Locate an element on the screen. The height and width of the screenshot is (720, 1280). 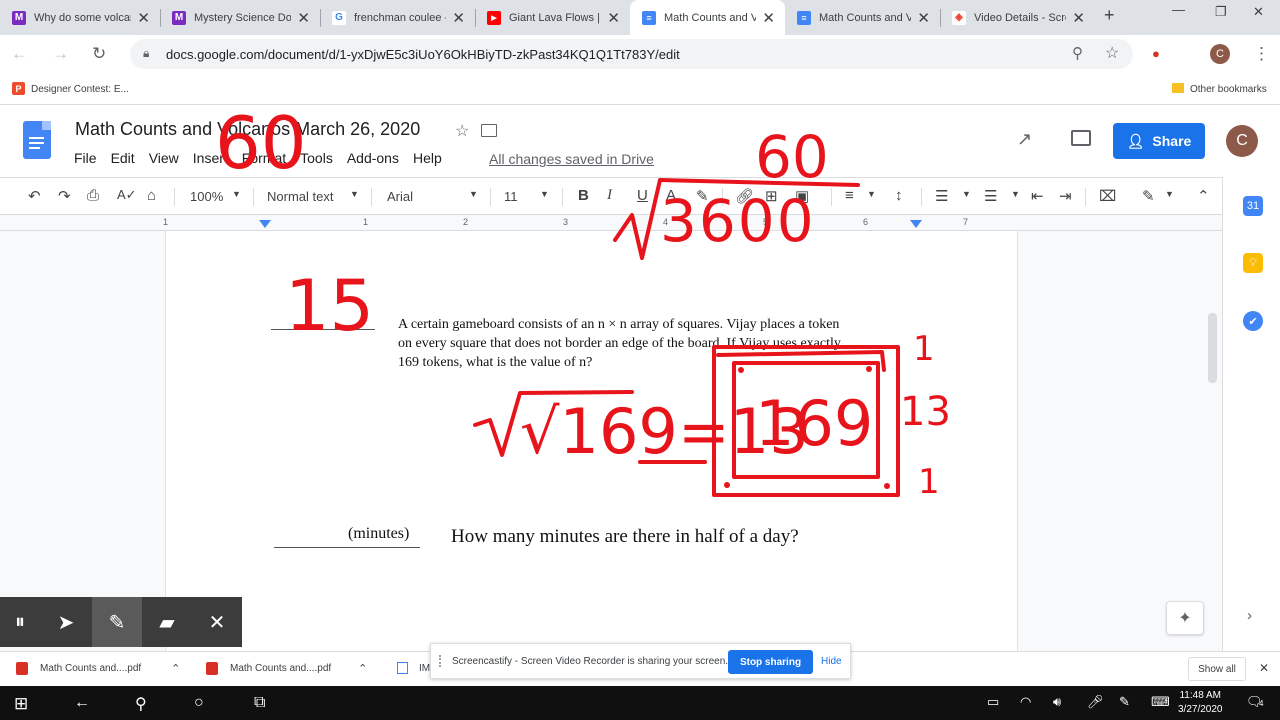
print-icon: ⎙ is located at coordinates (93, 195).